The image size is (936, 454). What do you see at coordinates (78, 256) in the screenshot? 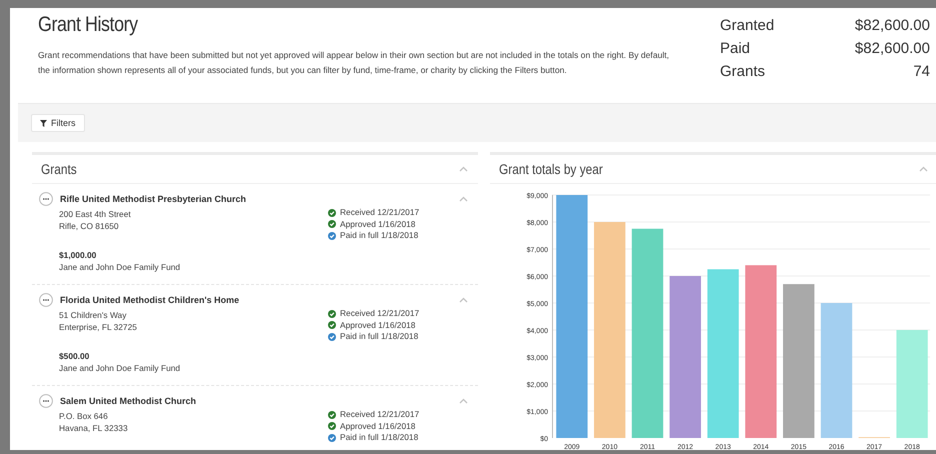
I see `grant-amount: $1,000.00` at bounding box center [78, 256].